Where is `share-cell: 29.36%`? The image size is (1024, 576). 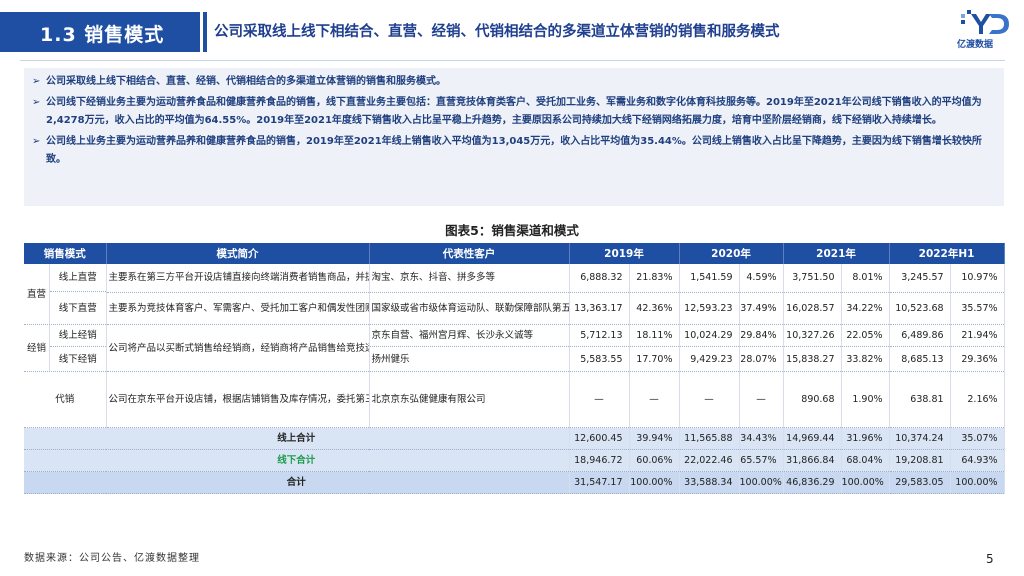 share-cell: 29.36% is located at coordinates (977, 359).